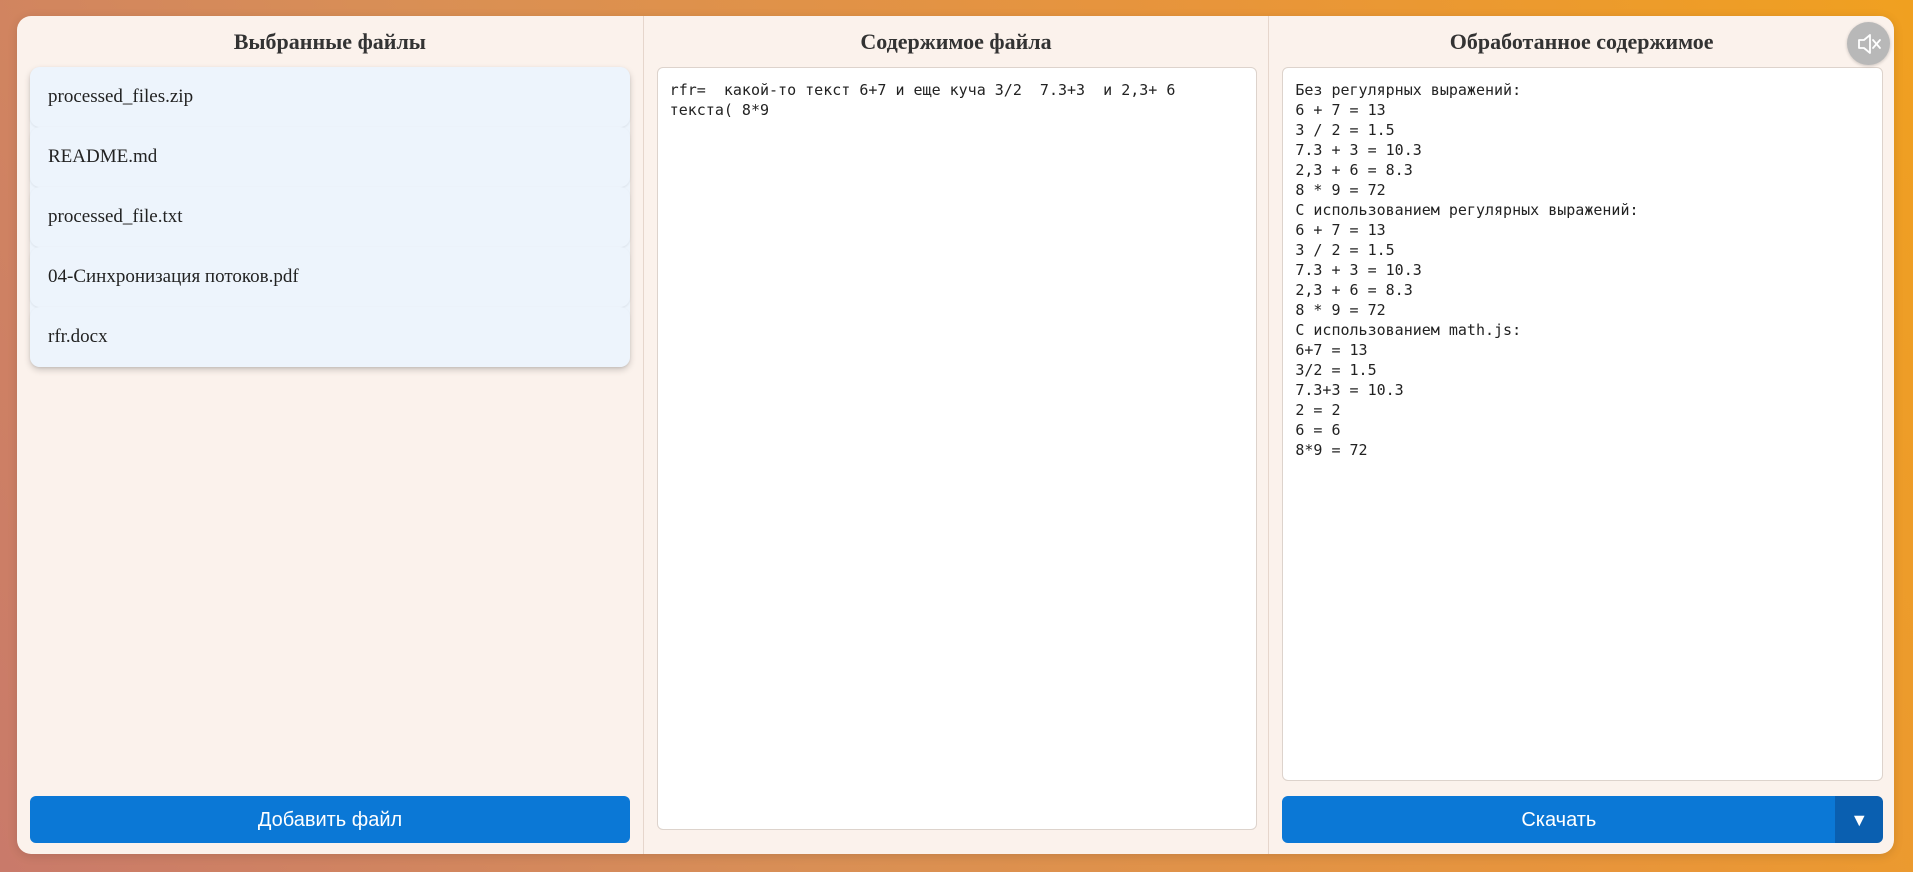 The width and height of the screenshot is (1913, 872). I want to click on mute-button, so click(1868, 43).